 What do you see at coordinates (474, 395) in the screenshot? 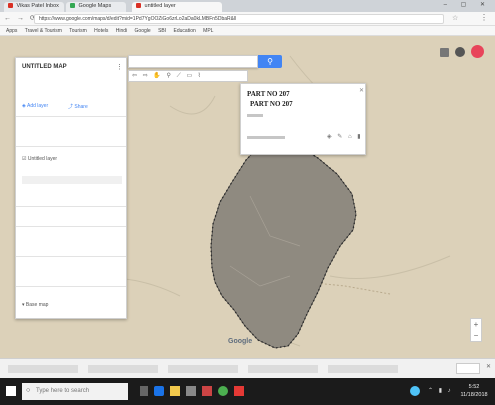
I see `clock-date: 11/18/2018` at bounding box center [474, 395].